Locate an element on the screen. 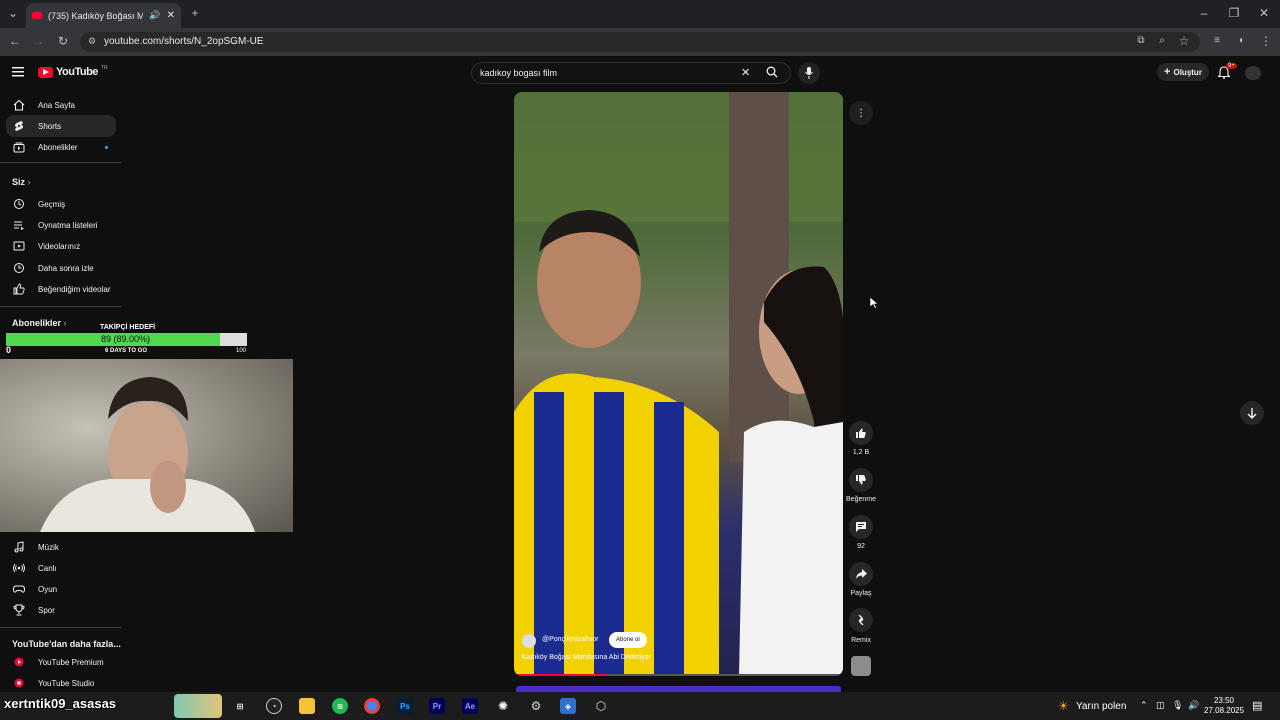  clock: 23:50 27.08.2025 is located at coordinates (1224, 706).